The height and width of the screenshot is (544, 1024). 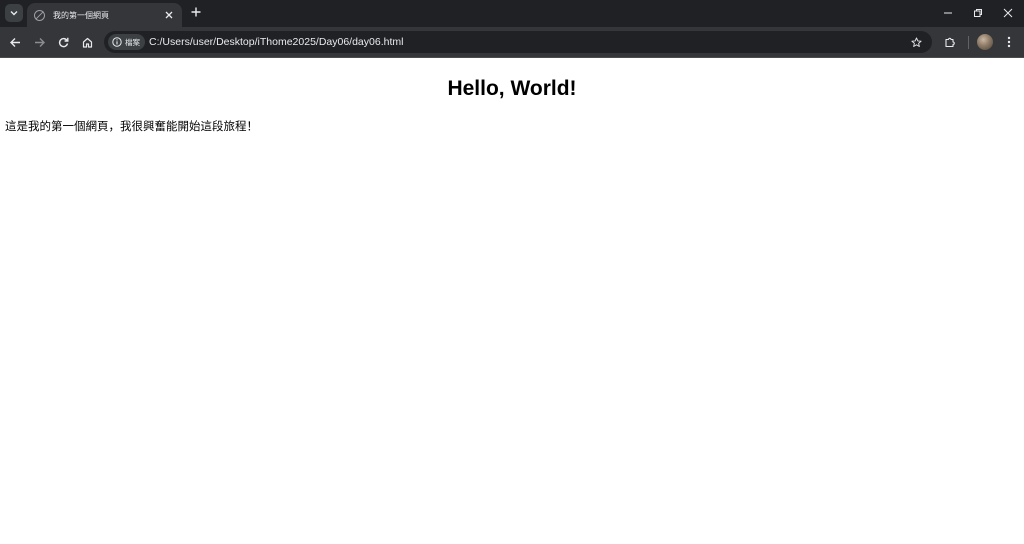 I want to click on minimize-icon, so click(x=948, y=13).